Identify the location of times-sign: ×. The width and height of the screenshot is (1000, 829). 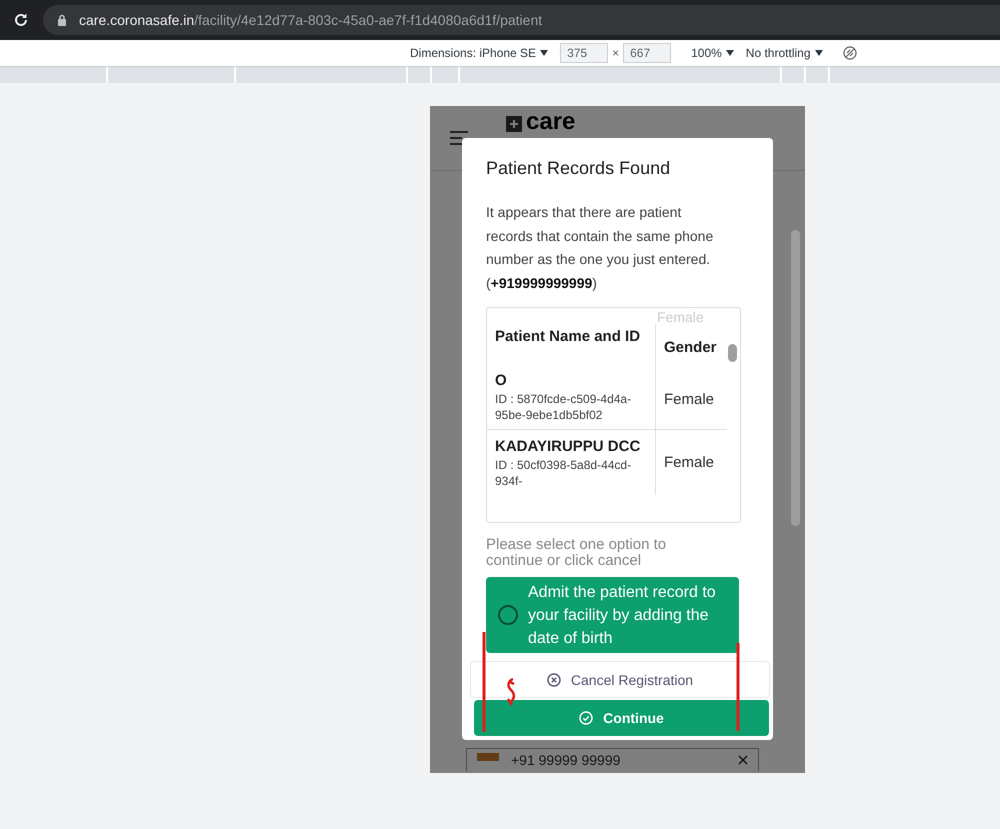
(616, 53).